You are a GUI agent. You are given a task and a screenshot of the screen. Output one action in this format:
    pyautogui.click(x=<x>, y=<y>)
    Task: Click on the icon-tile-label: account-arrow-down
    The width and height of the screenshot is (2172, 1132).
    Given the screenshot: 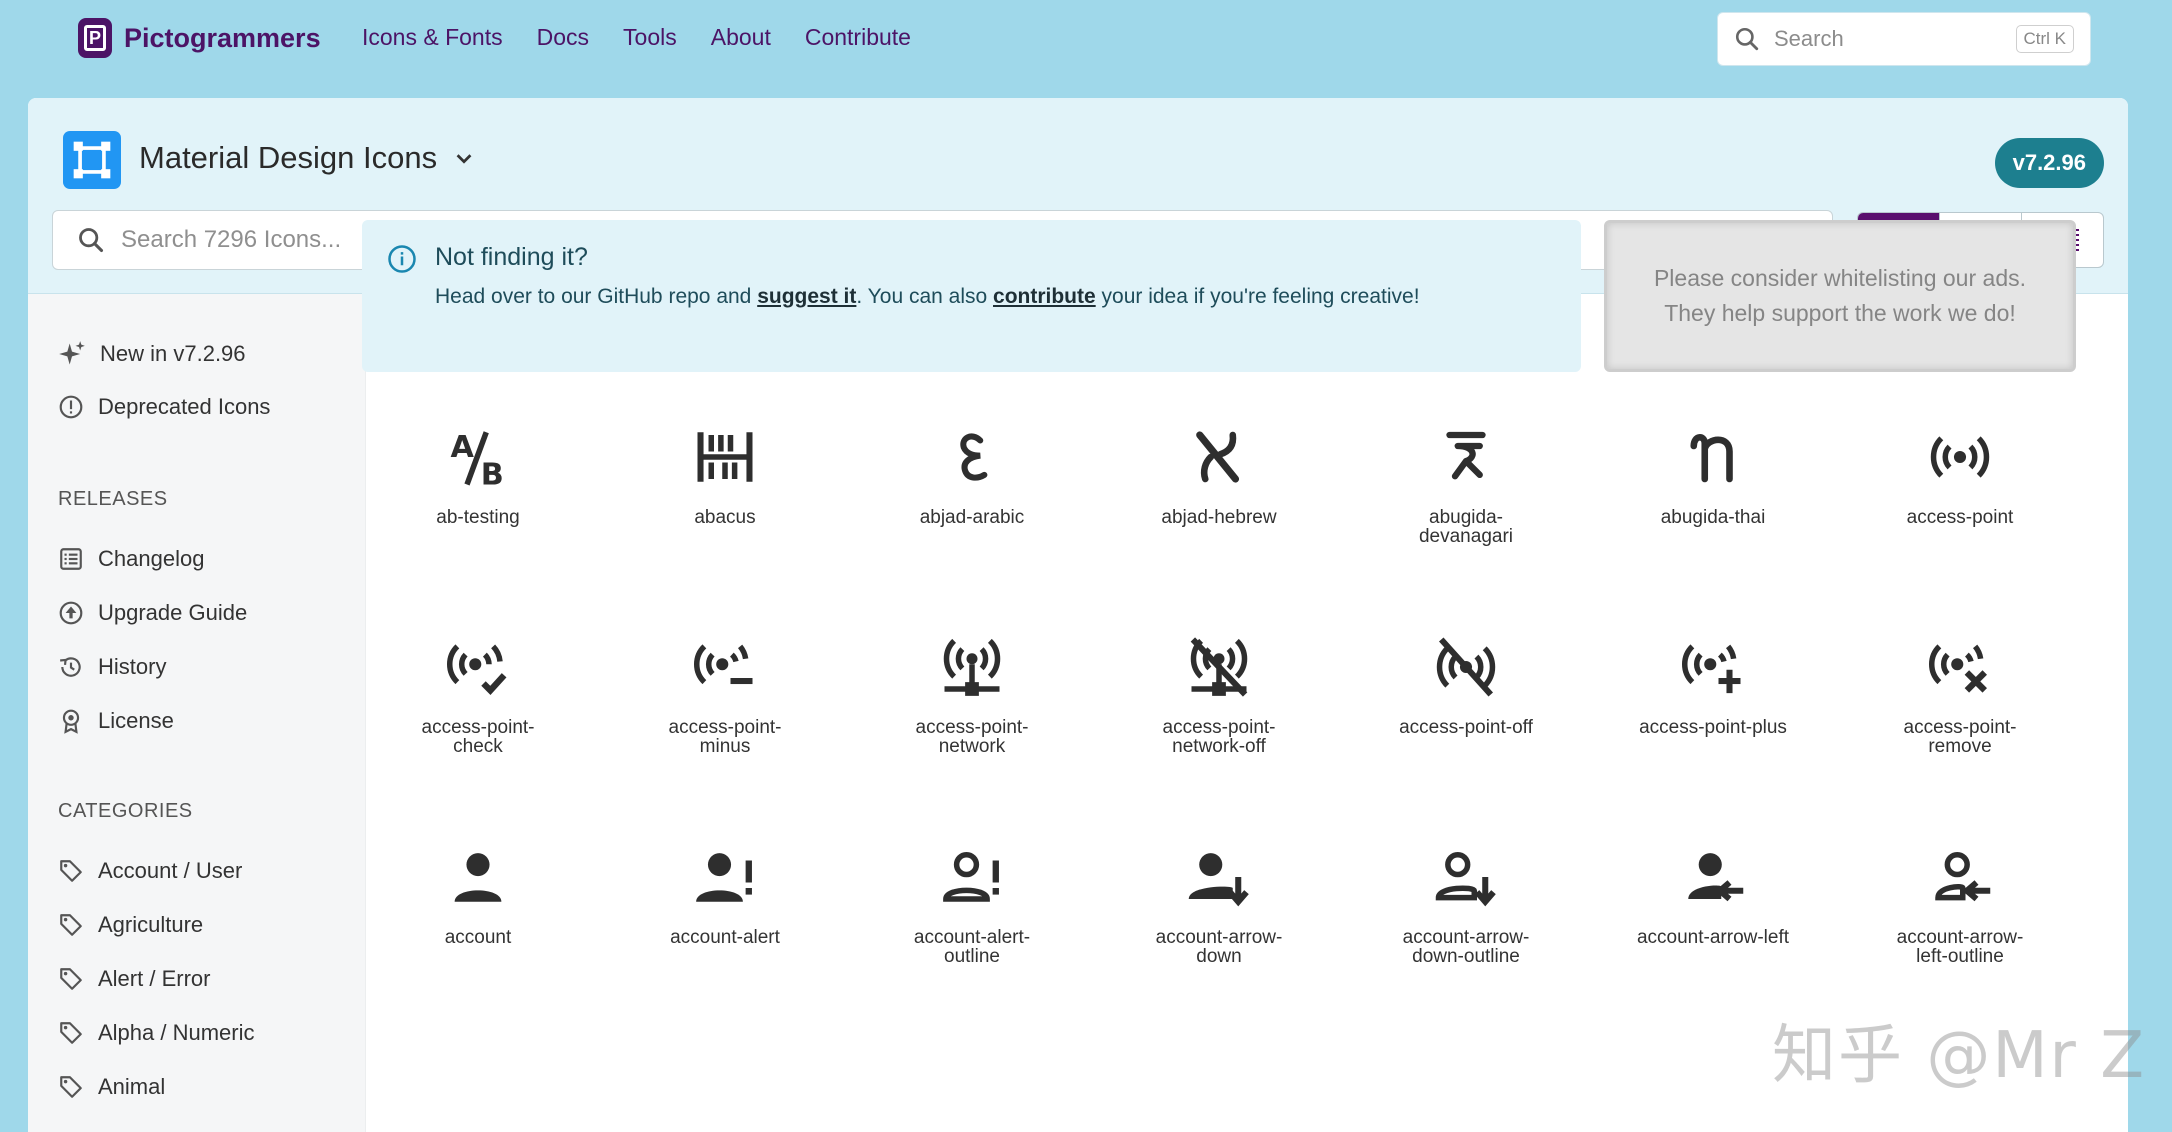 What is the action you would take?
    pyautogui.click(x=1219, y=947)
    